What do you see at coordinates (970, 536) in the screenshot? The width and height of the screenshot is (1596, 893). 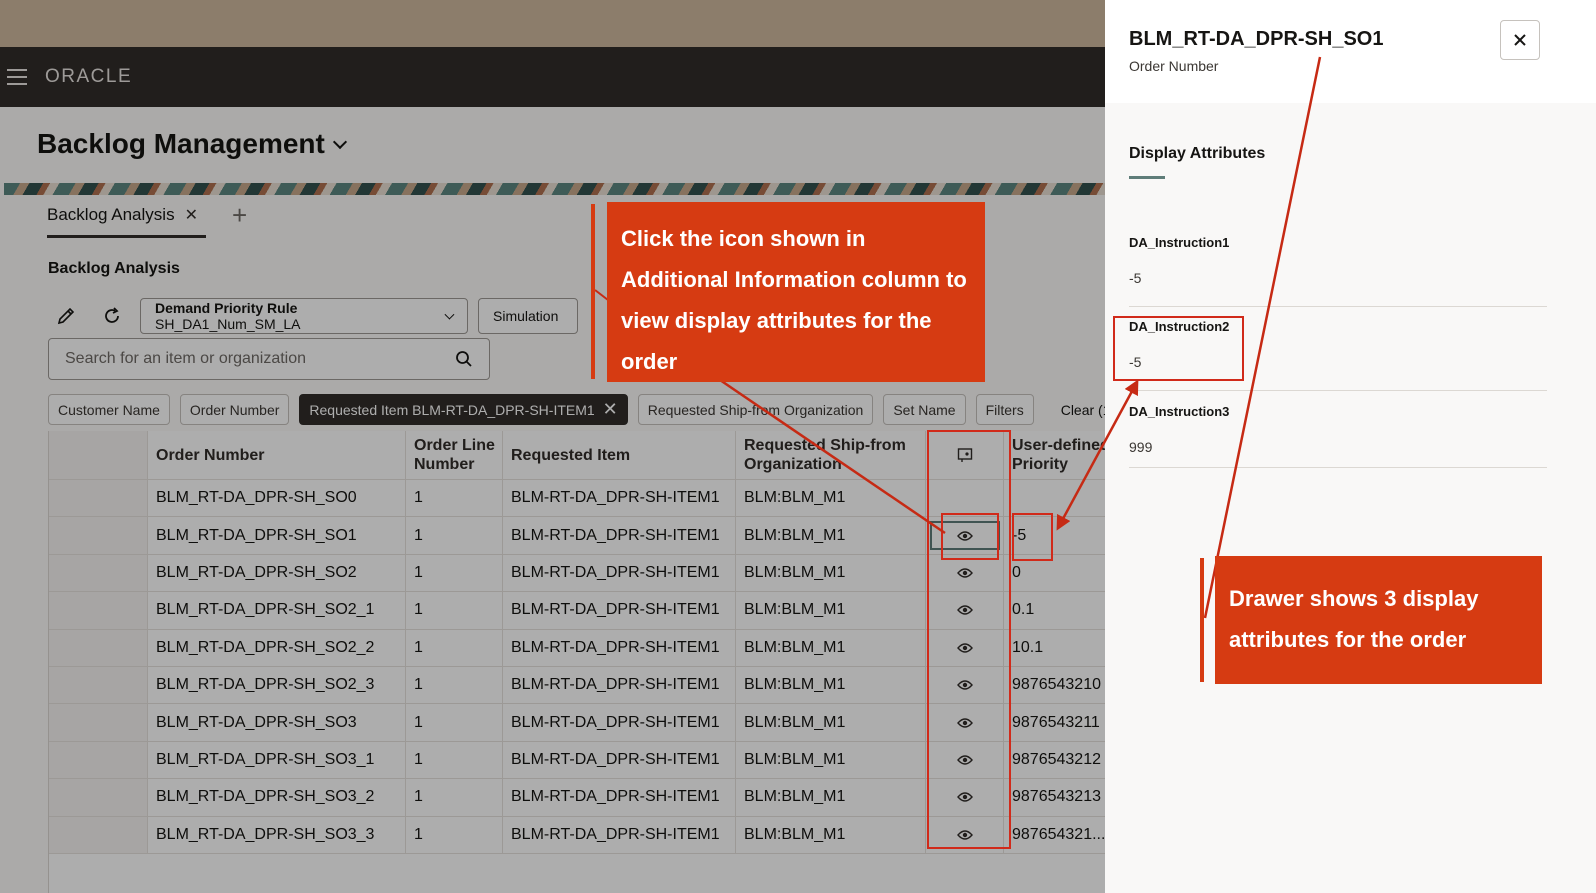 I see `highlight-eye-icon` at bounding box center [970, 536].